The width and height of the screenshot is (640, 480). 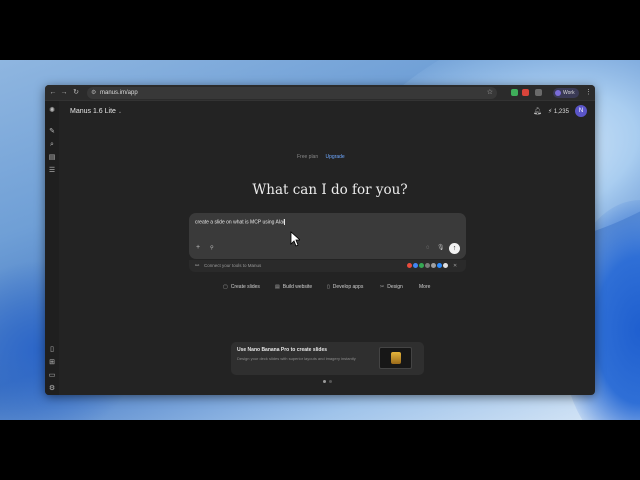 I want to click on gmail-icon, so click(x=409, y=265).